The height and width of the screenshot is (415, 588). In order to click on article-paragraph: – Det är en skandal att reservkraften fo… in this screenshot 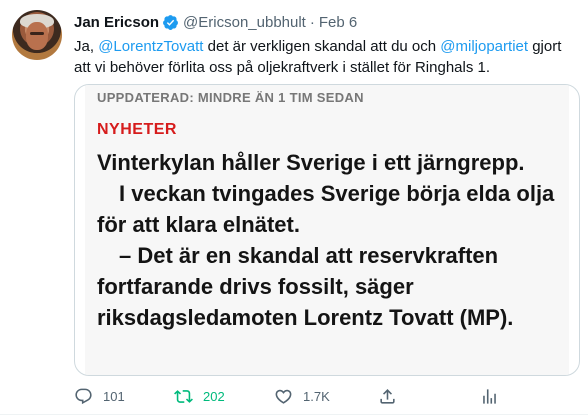, I will do `click(305, 286)`.